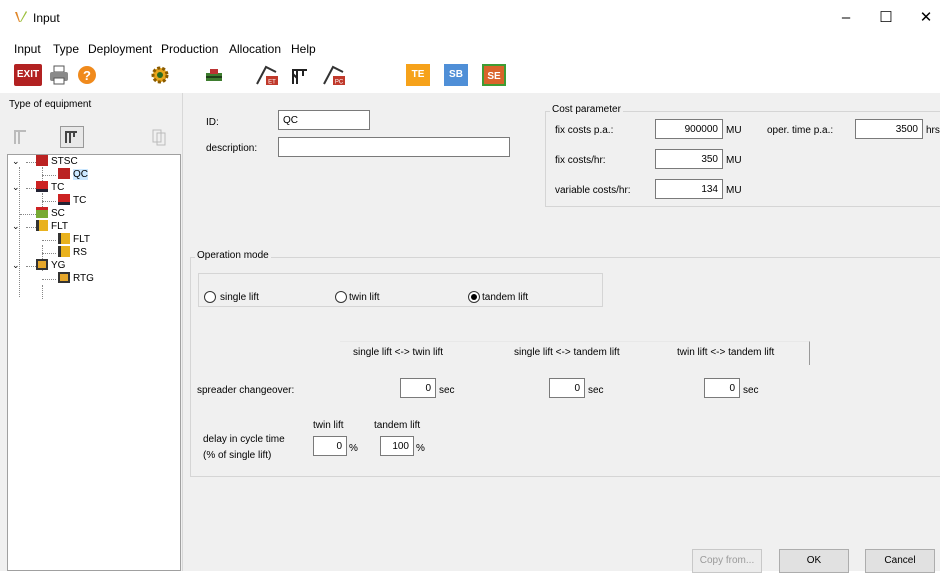  I want to click on transtainer-icon, so click(64, 199).